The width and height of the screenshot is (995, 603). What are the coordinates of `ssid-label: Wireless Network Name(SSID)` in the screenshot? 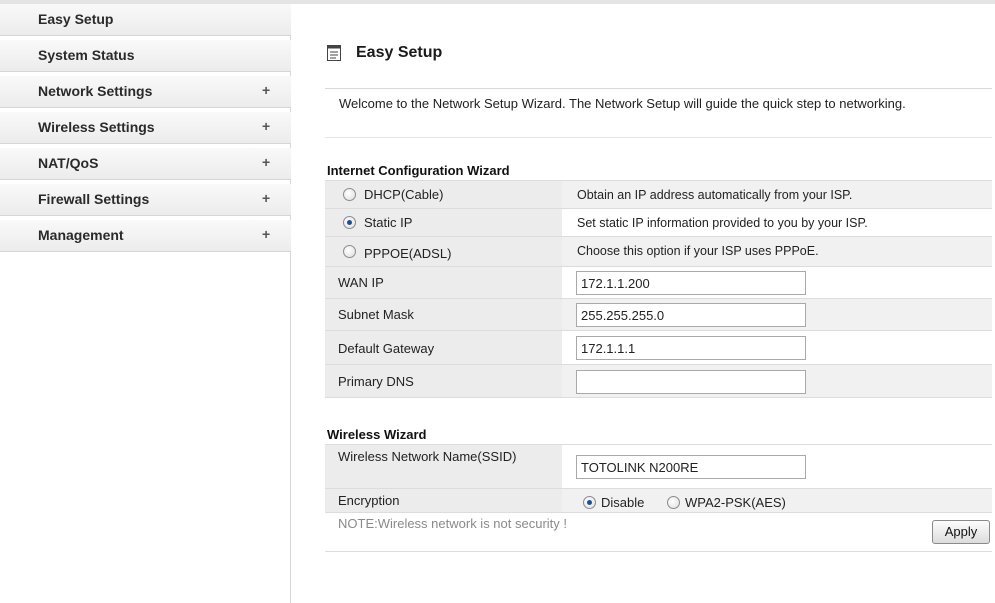 It's located at (427, 456).